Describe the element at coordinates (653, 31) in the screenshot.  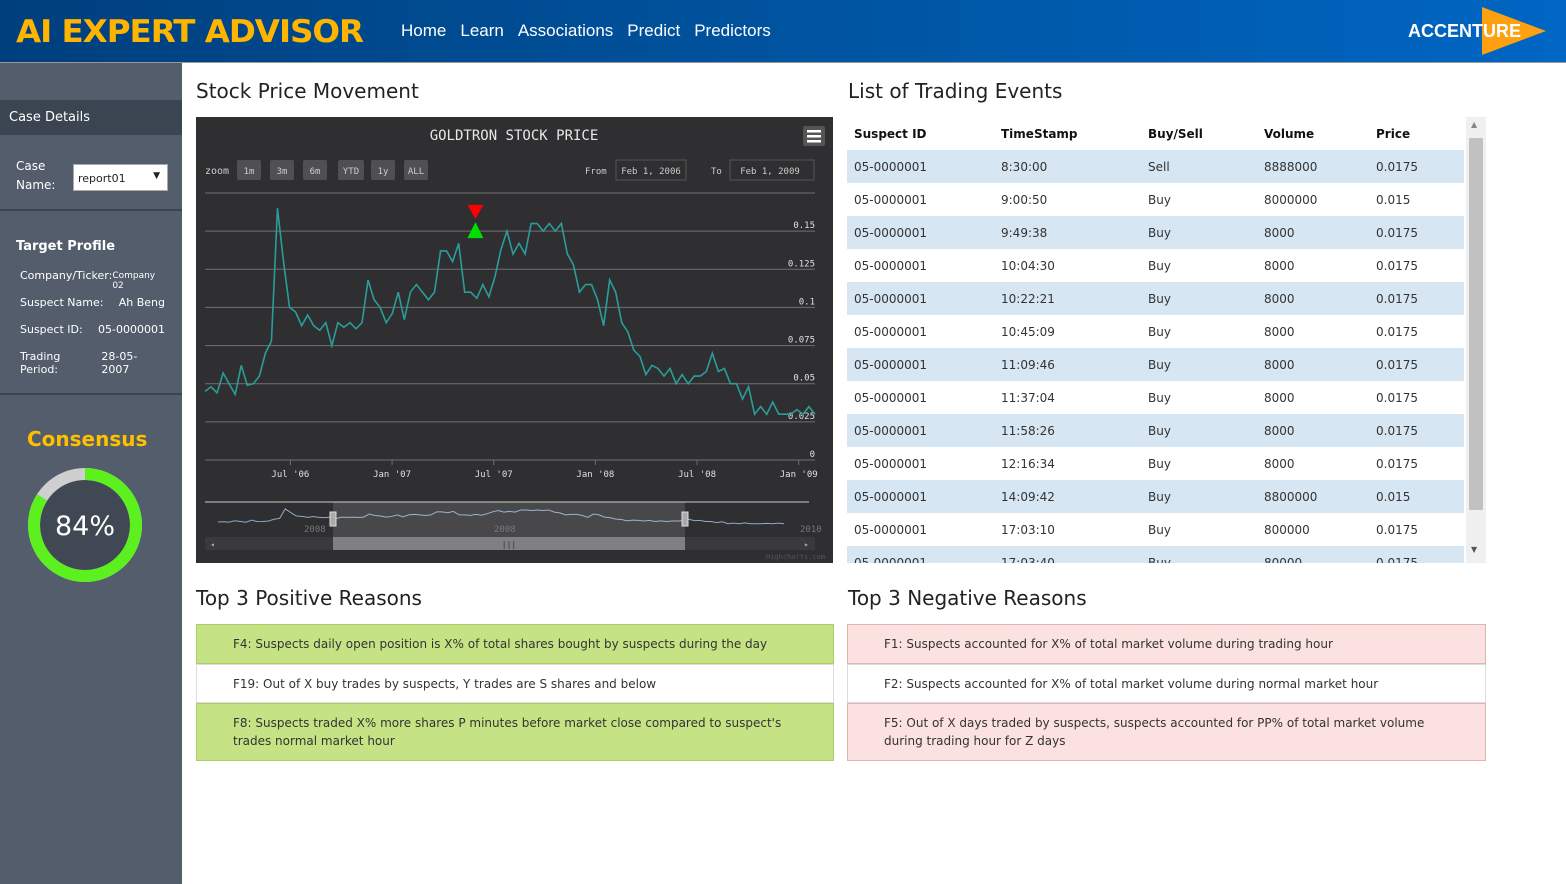
I see `nav-predict: Predict` at that location.